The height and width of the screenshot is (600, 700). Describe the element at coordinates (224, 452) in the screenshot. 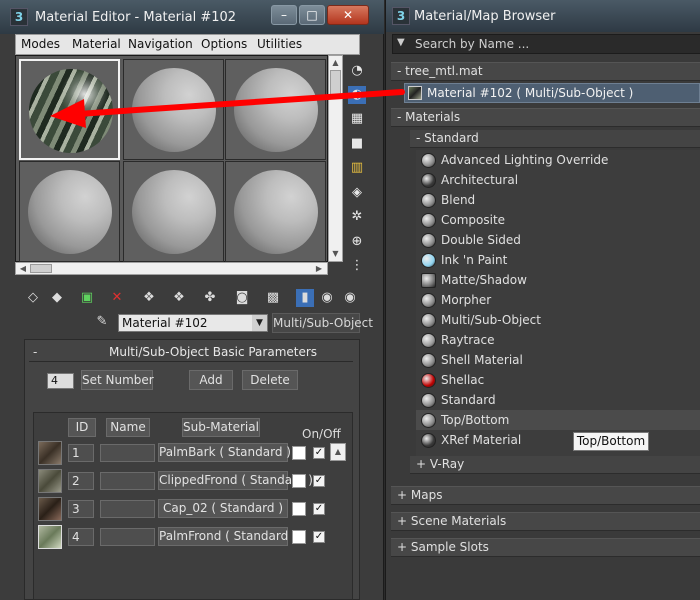

I see `sub-material-button: PalmBark ( Standard )` at that location.